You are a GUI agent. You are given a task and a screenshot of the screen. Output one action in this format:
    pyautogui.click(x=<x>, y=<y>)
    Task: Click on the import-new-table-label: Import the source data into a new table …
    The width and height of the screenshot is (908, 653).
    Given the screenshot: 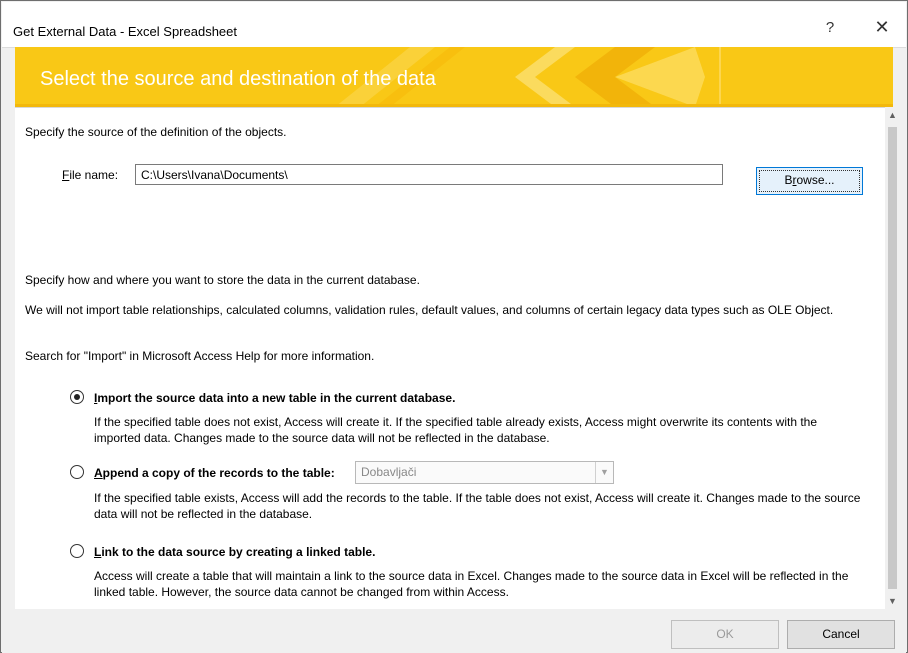 What is the action you would take?
    pyautogui.click(x=274, y=398)
    